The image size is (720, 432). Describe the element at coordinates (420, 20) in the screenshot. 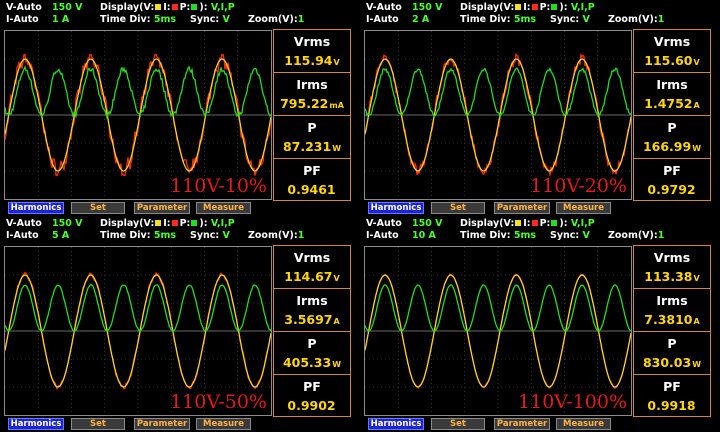

I see `i-range-value: 2 A` at that location.